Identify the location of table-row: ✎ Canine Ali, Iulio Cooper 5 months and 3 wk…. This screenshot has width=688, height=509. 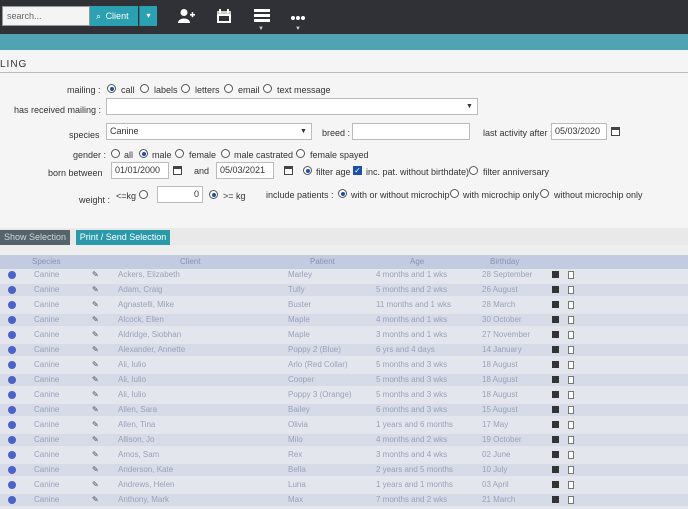
(344, 380).